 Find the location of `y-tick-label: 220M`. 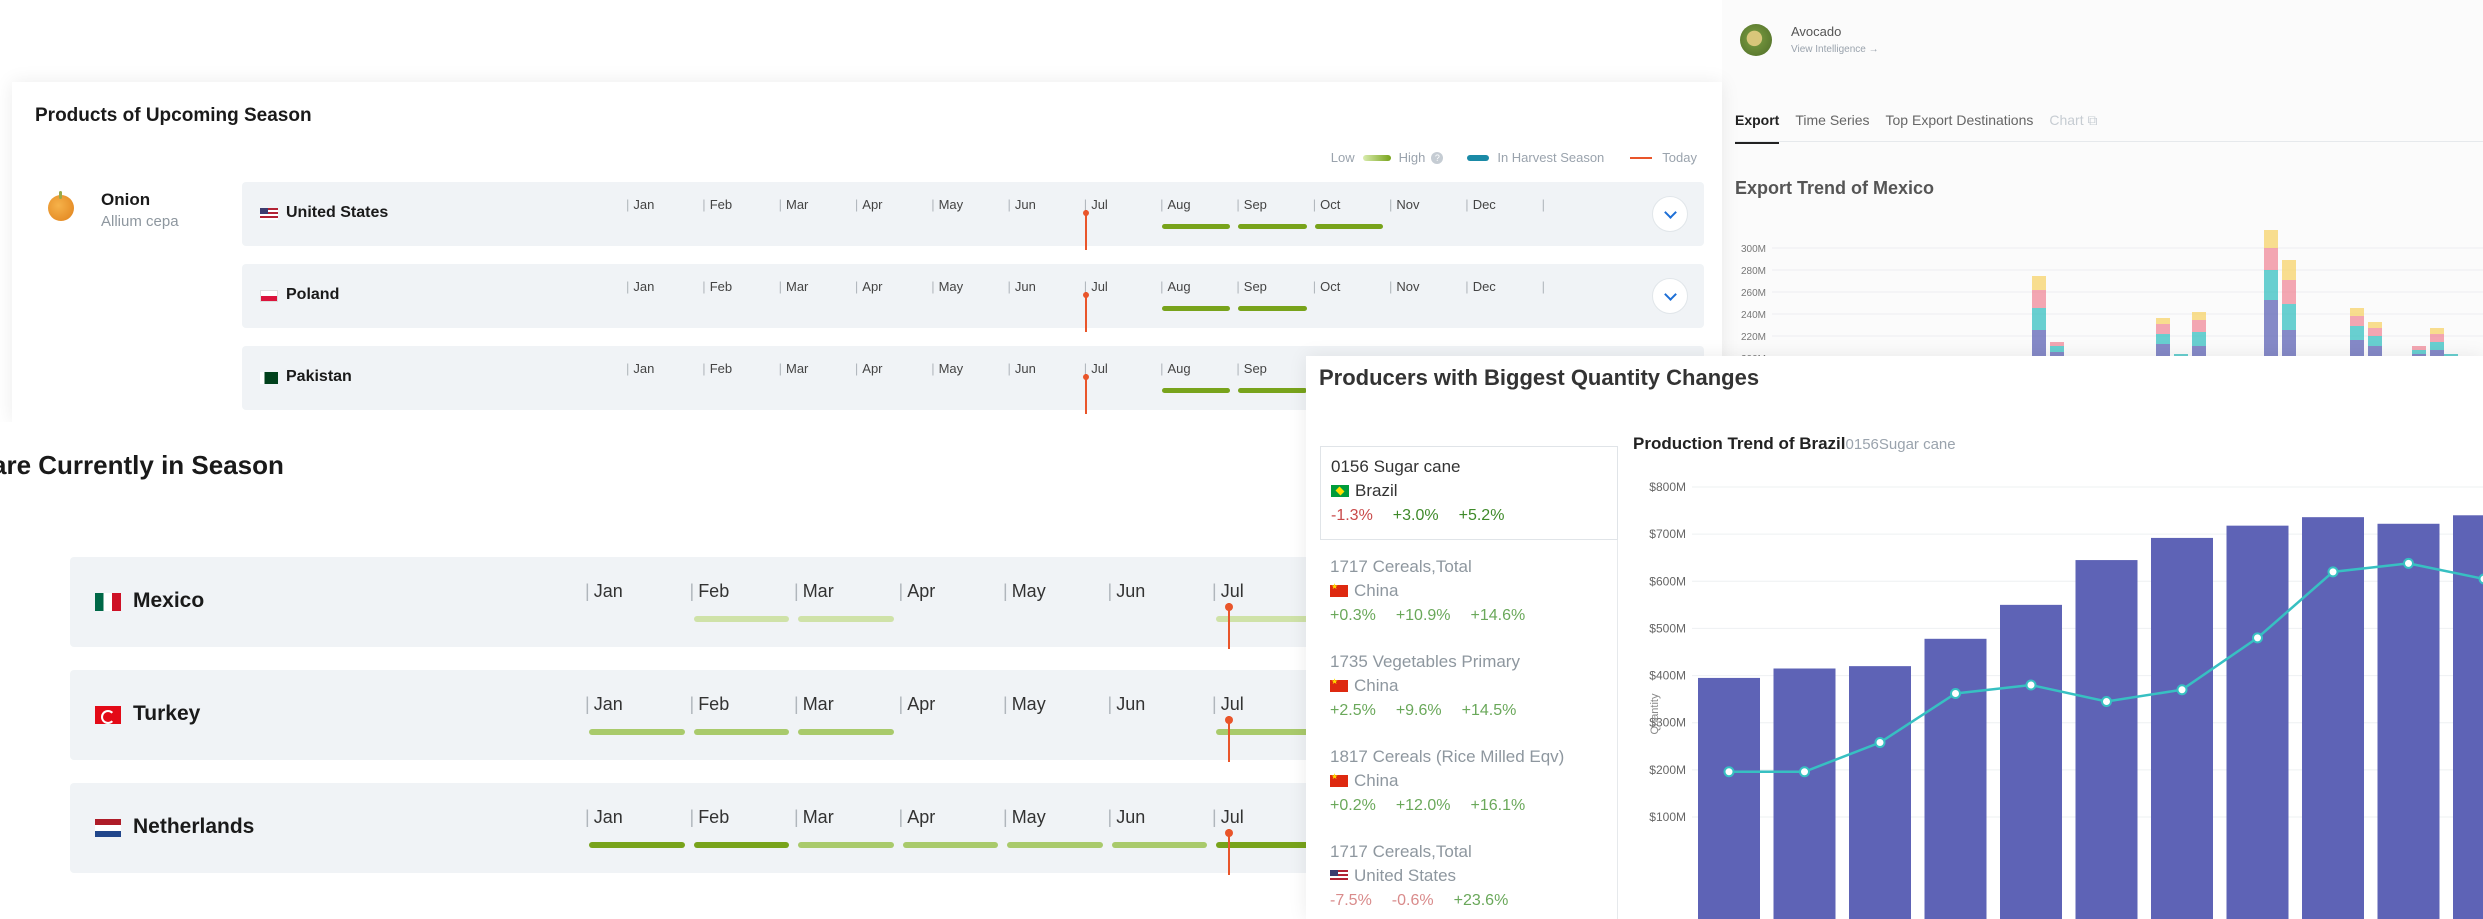

y-tick-label: 220M is located at coordinates (1753, 337).